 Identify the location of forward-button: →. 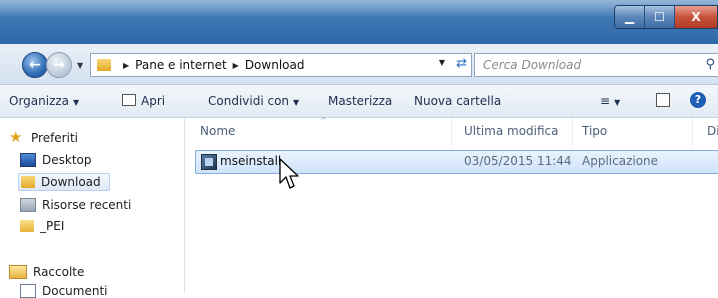
(59, 65).